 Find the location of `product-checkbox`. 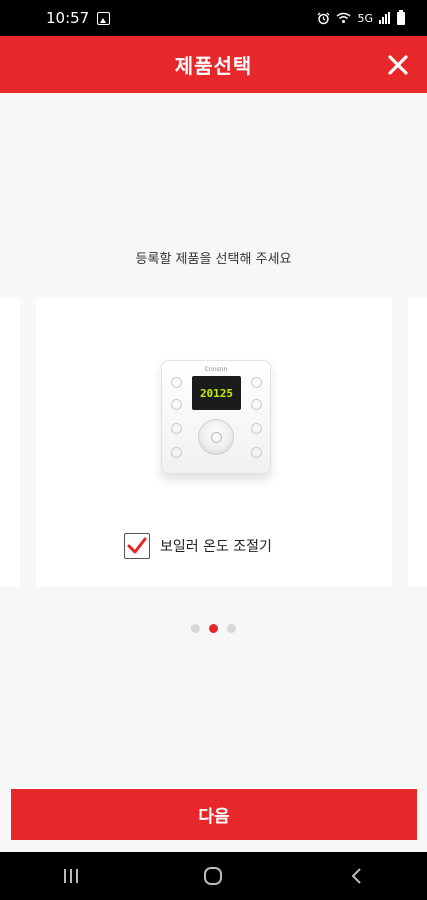

product-checkbox is located at coordinates (137, 546).